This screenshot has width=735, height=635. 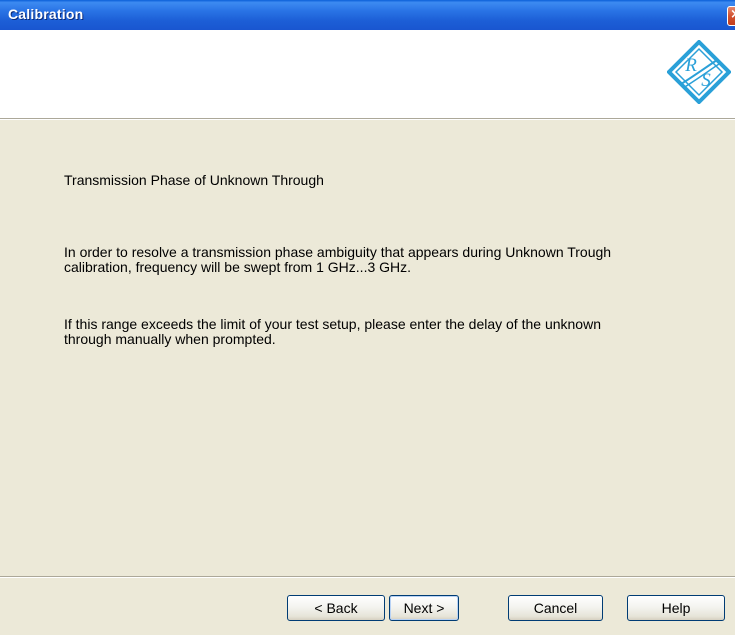 I want to click on close-icon: ×, so click(x=732, y=14).